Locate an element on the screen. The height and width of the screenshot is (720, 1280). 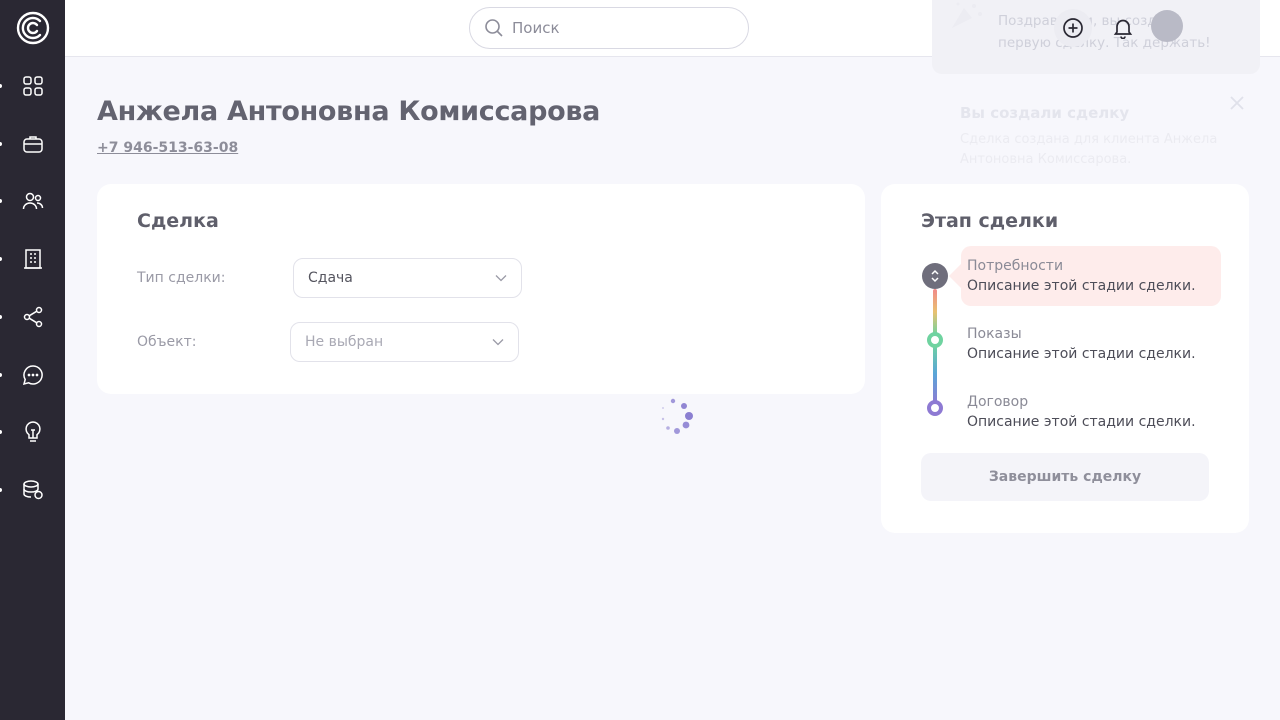
page-title: Анжела Антоновна Комиссарова is located at coordinates (349, 111).